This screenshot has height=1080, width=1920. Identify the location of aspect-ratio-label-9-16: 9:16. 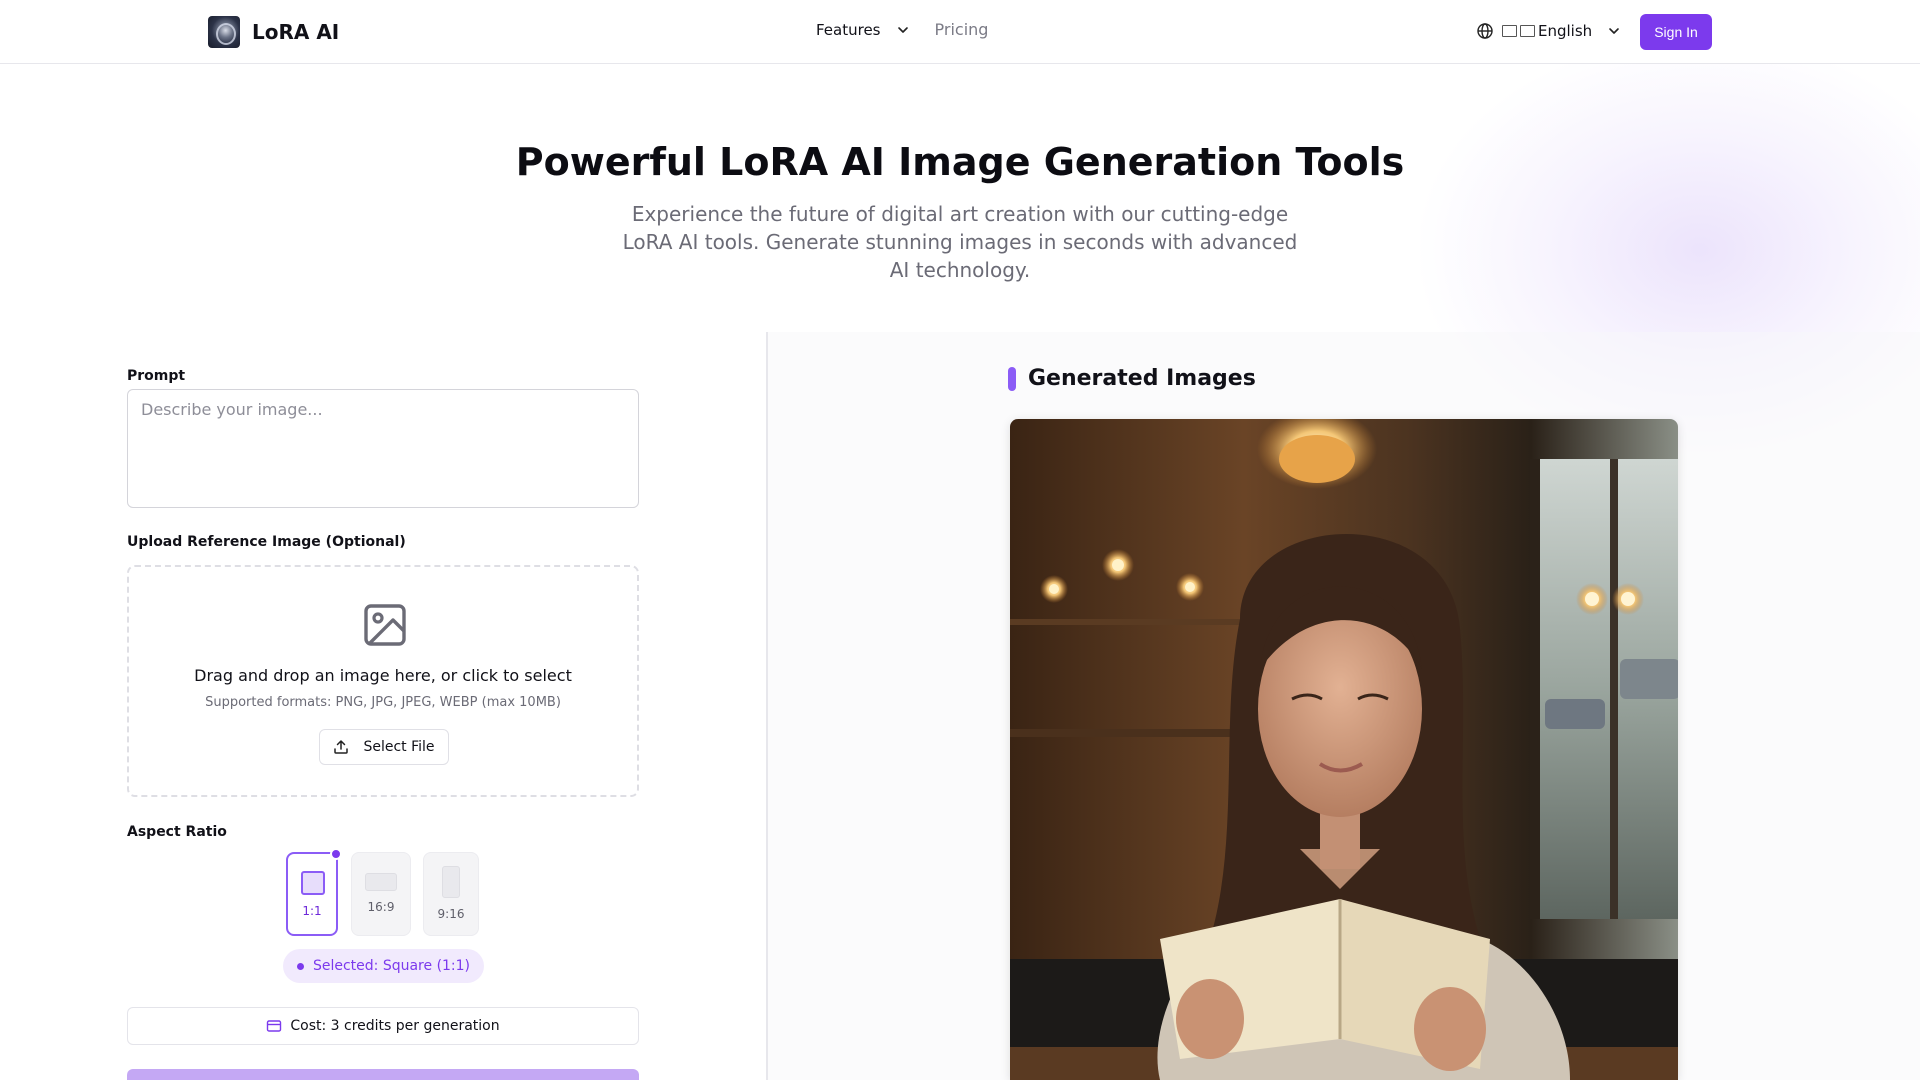
(451, 914).